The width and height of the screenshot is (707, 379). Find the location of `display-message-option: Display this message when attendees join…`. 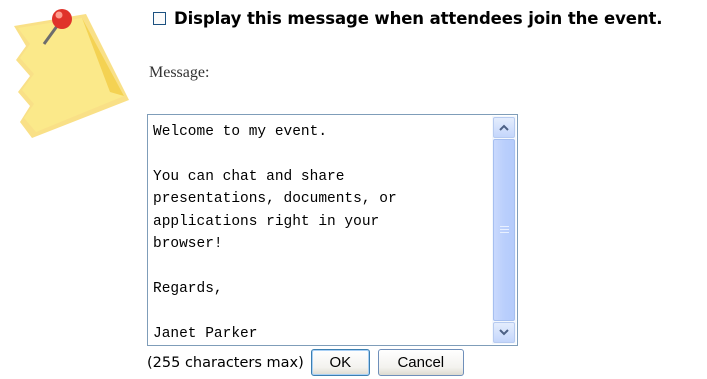

display-message-option: Display this message when attendees join… is located at coordinates (408, 18).